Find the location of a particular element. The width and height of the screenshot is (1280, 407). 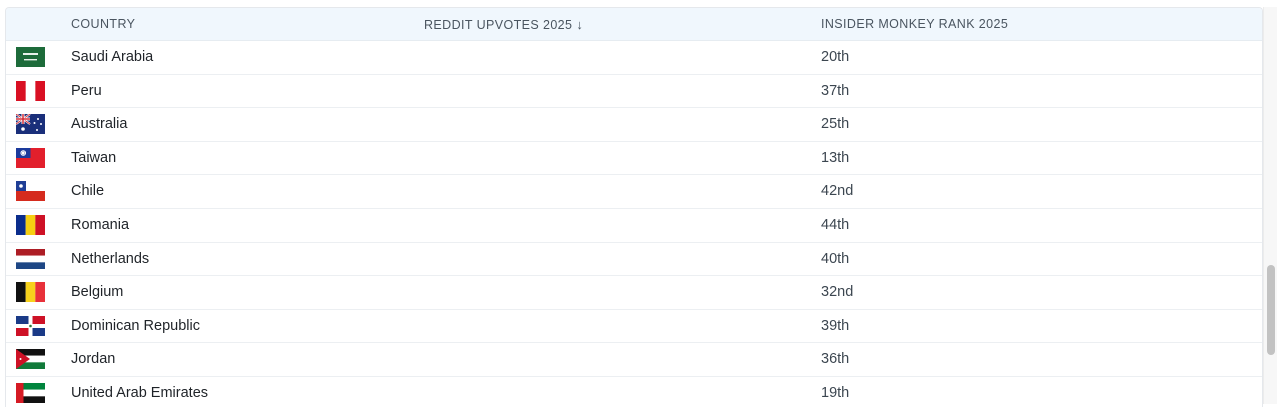

column-header-reddit-upvotes: REDDIT UPVOTES 2025 ↓ is located at coordinates (503, 24).